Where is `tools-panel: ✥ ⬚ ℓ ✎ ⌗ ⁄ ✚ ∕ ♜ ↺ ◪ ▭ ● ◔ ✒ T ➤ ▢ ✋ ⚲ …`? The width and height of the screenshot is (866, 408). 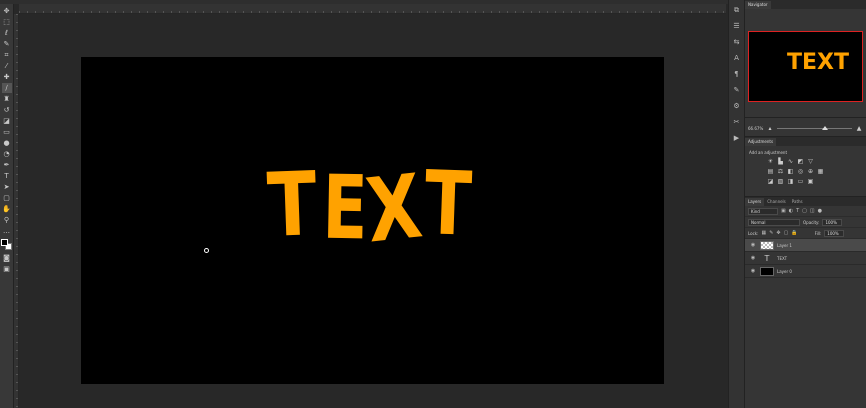
tools-panel: ✥ ⬚ ℓ ✎ ⌗ ⁄ ✚ ∕ ♜ ↺ ◪ ▭ ● ◔ ✒ T ➤ ▢ ✋ ⚲ … is located at coordinates (7, 206).